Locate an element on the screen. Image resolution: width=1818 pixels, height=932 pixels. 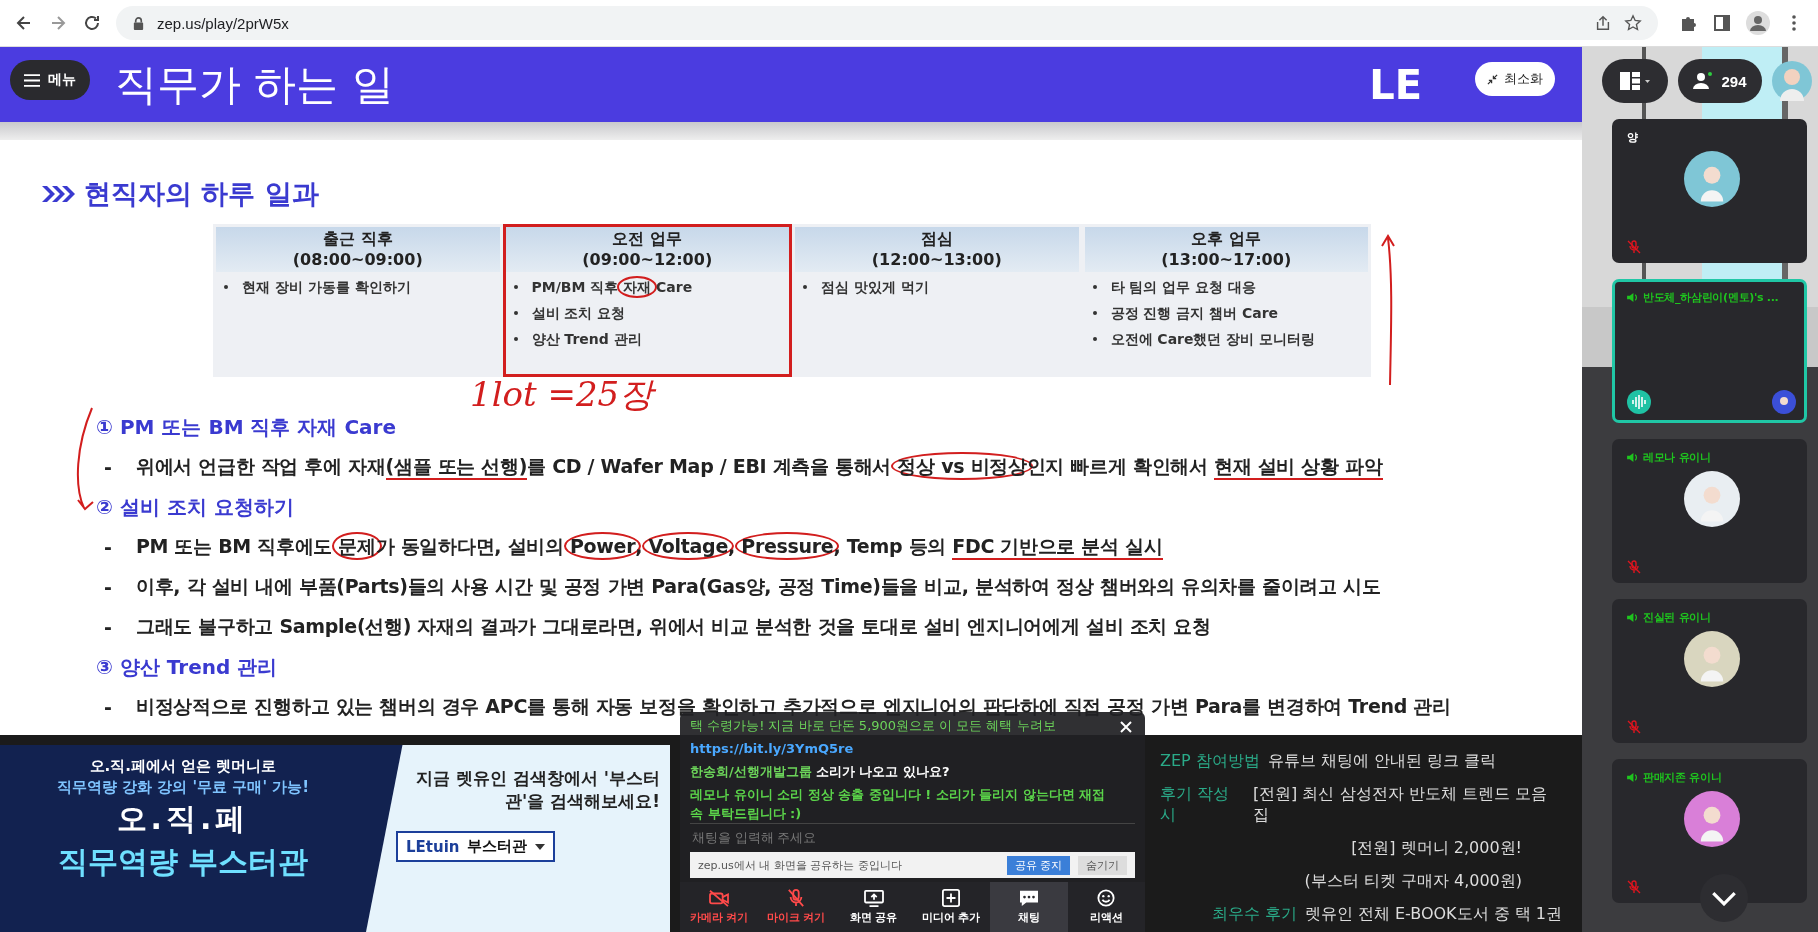
chat-author: 한송희/선행개발그룹 is located at coordinates (751, 771).